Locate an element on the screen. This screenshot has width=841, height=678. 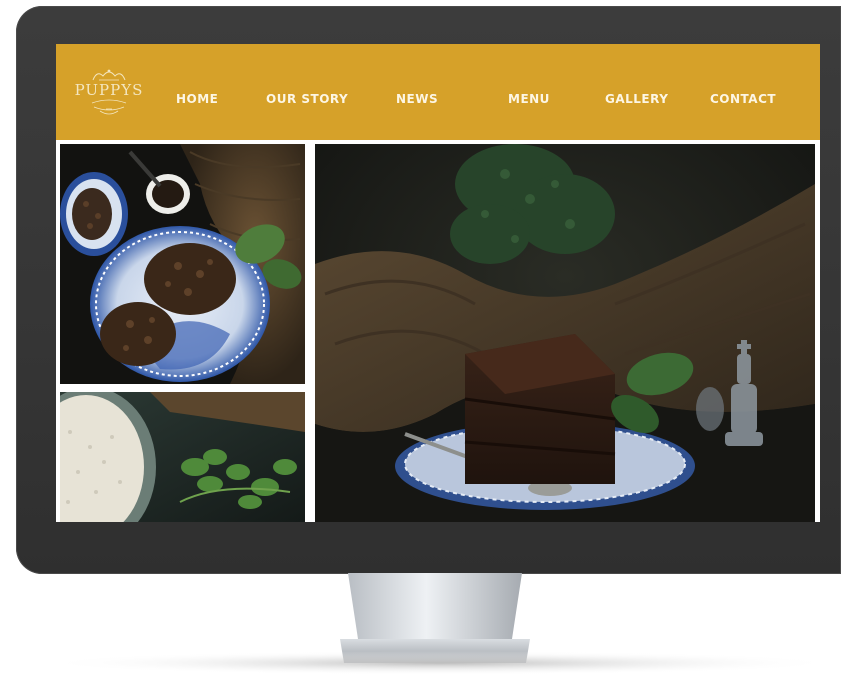
cookies-photo-image is located at coordinates (182, 264).